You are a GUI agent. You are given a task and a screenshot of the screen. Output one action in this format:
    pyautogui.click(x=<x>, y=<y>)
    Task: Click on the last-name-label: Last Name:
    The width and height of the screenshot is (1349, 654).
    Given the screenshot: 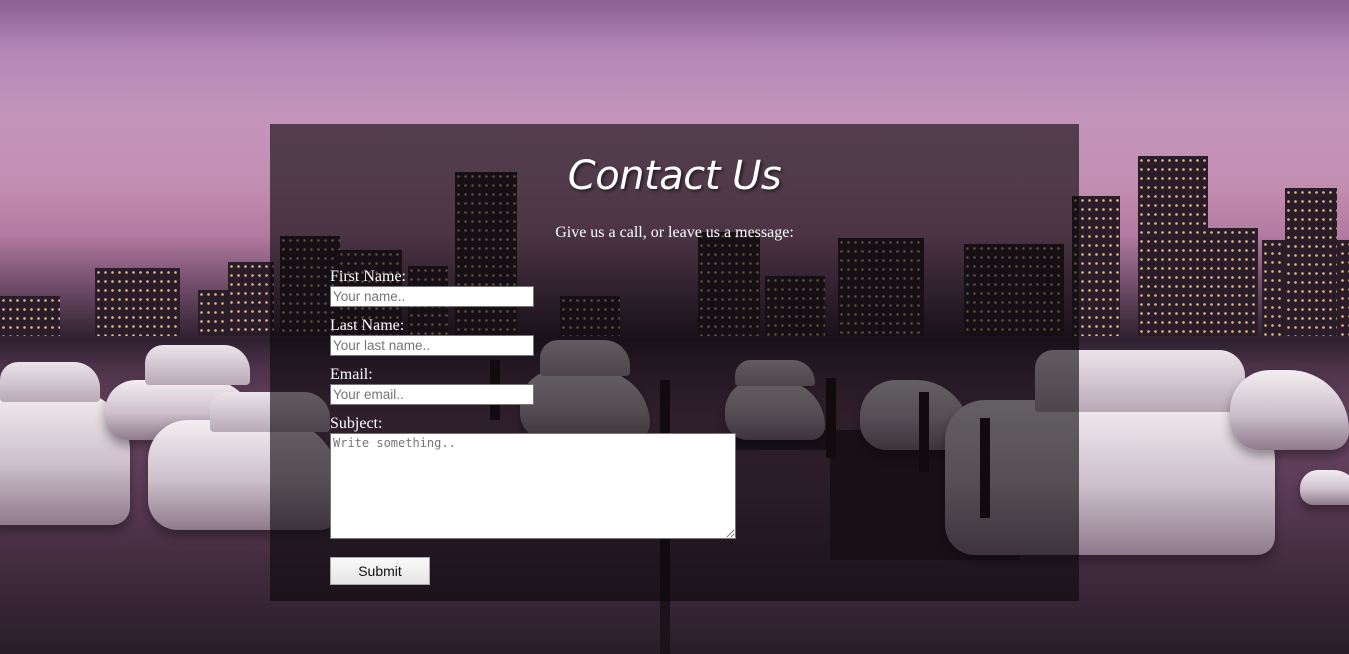 What is the action you would take?
    pyautogui.click(x=367, y=325)
    